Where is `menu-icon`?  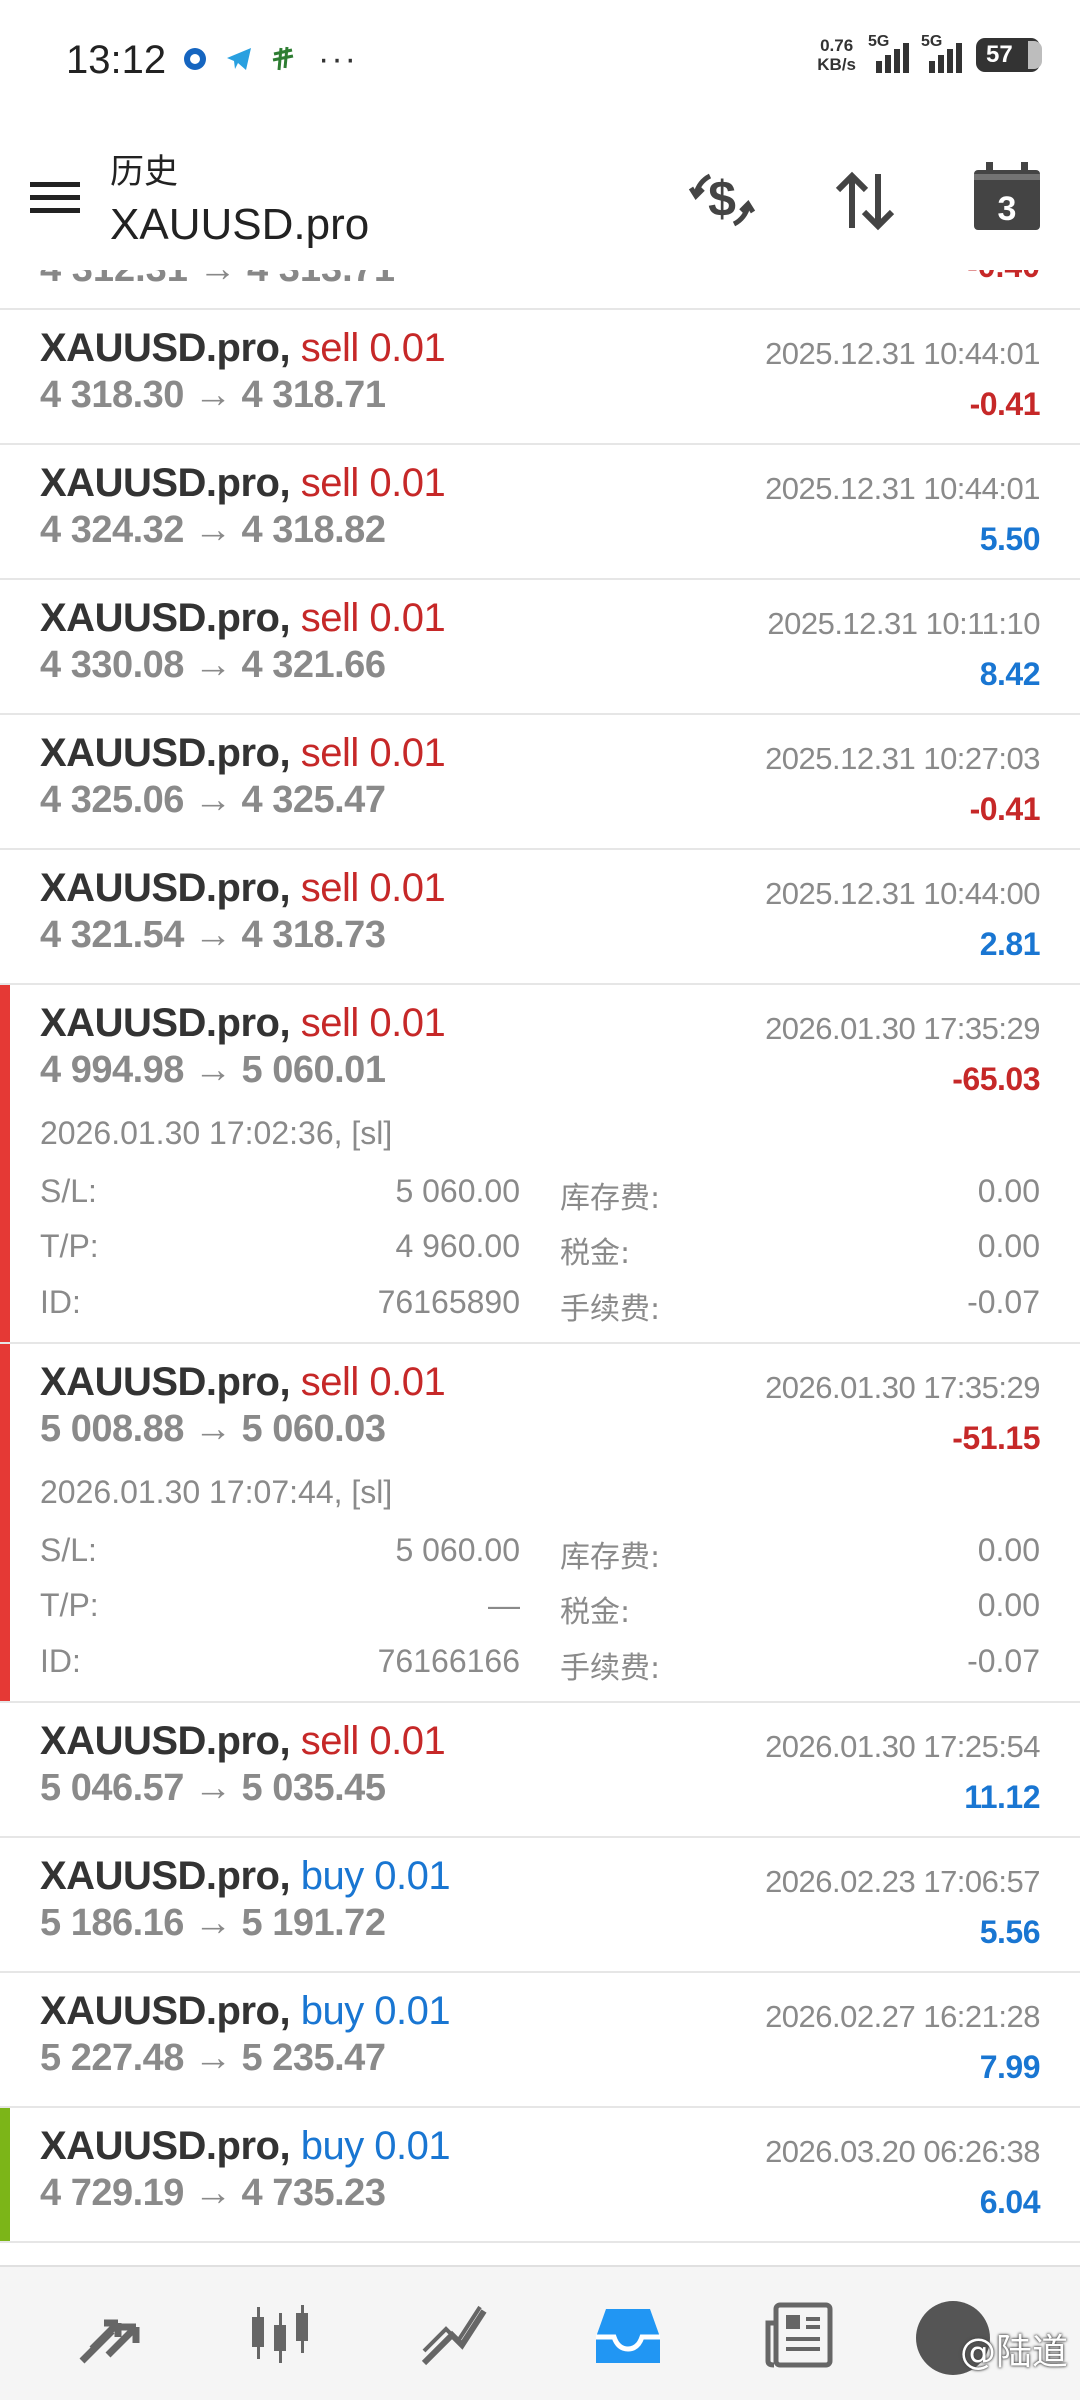
menu-icon is located at coordinates (55, 198).